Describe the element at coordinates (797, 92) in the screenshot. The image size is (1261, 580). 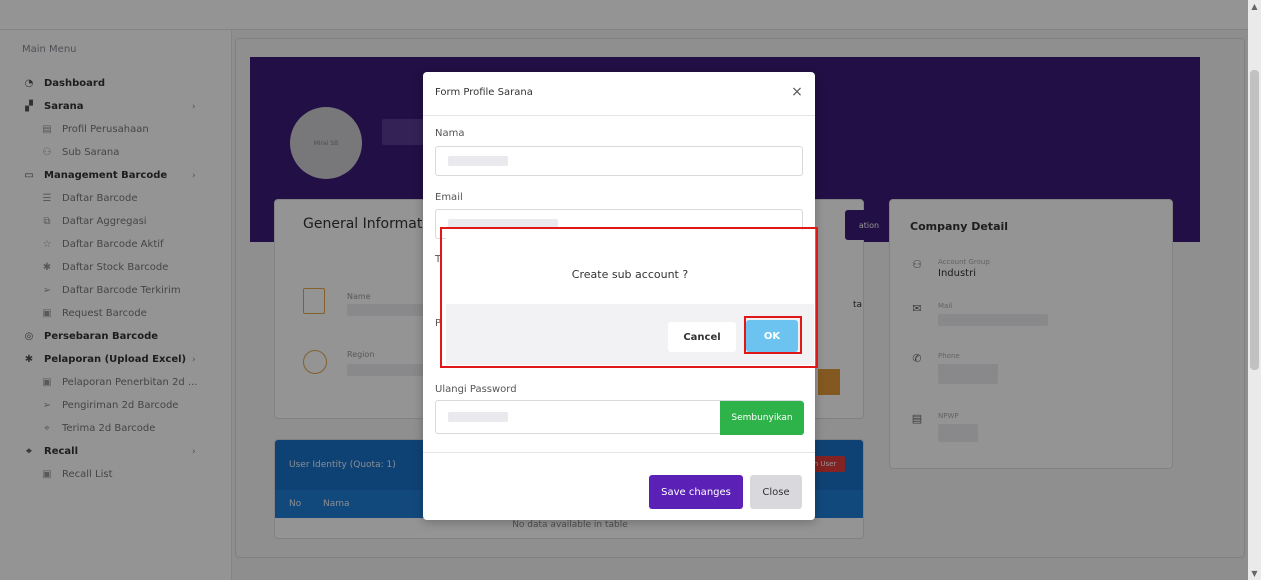
I see `close-icon: ×` at that location.